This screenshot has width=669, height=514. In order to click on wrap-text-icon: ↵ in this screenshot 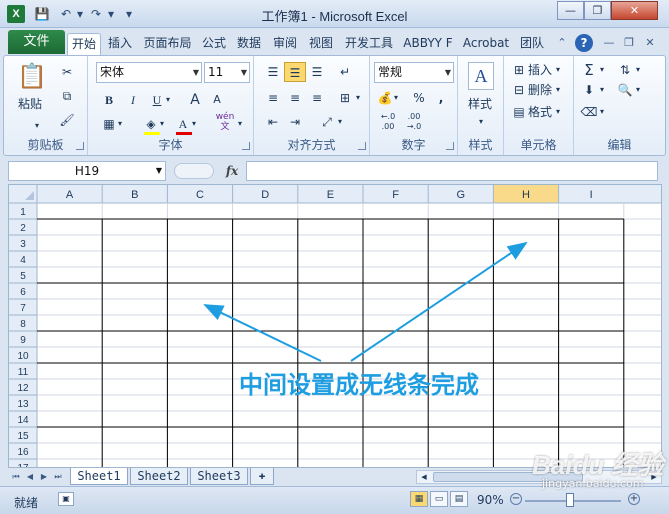, I will do `click(345, 72)`.